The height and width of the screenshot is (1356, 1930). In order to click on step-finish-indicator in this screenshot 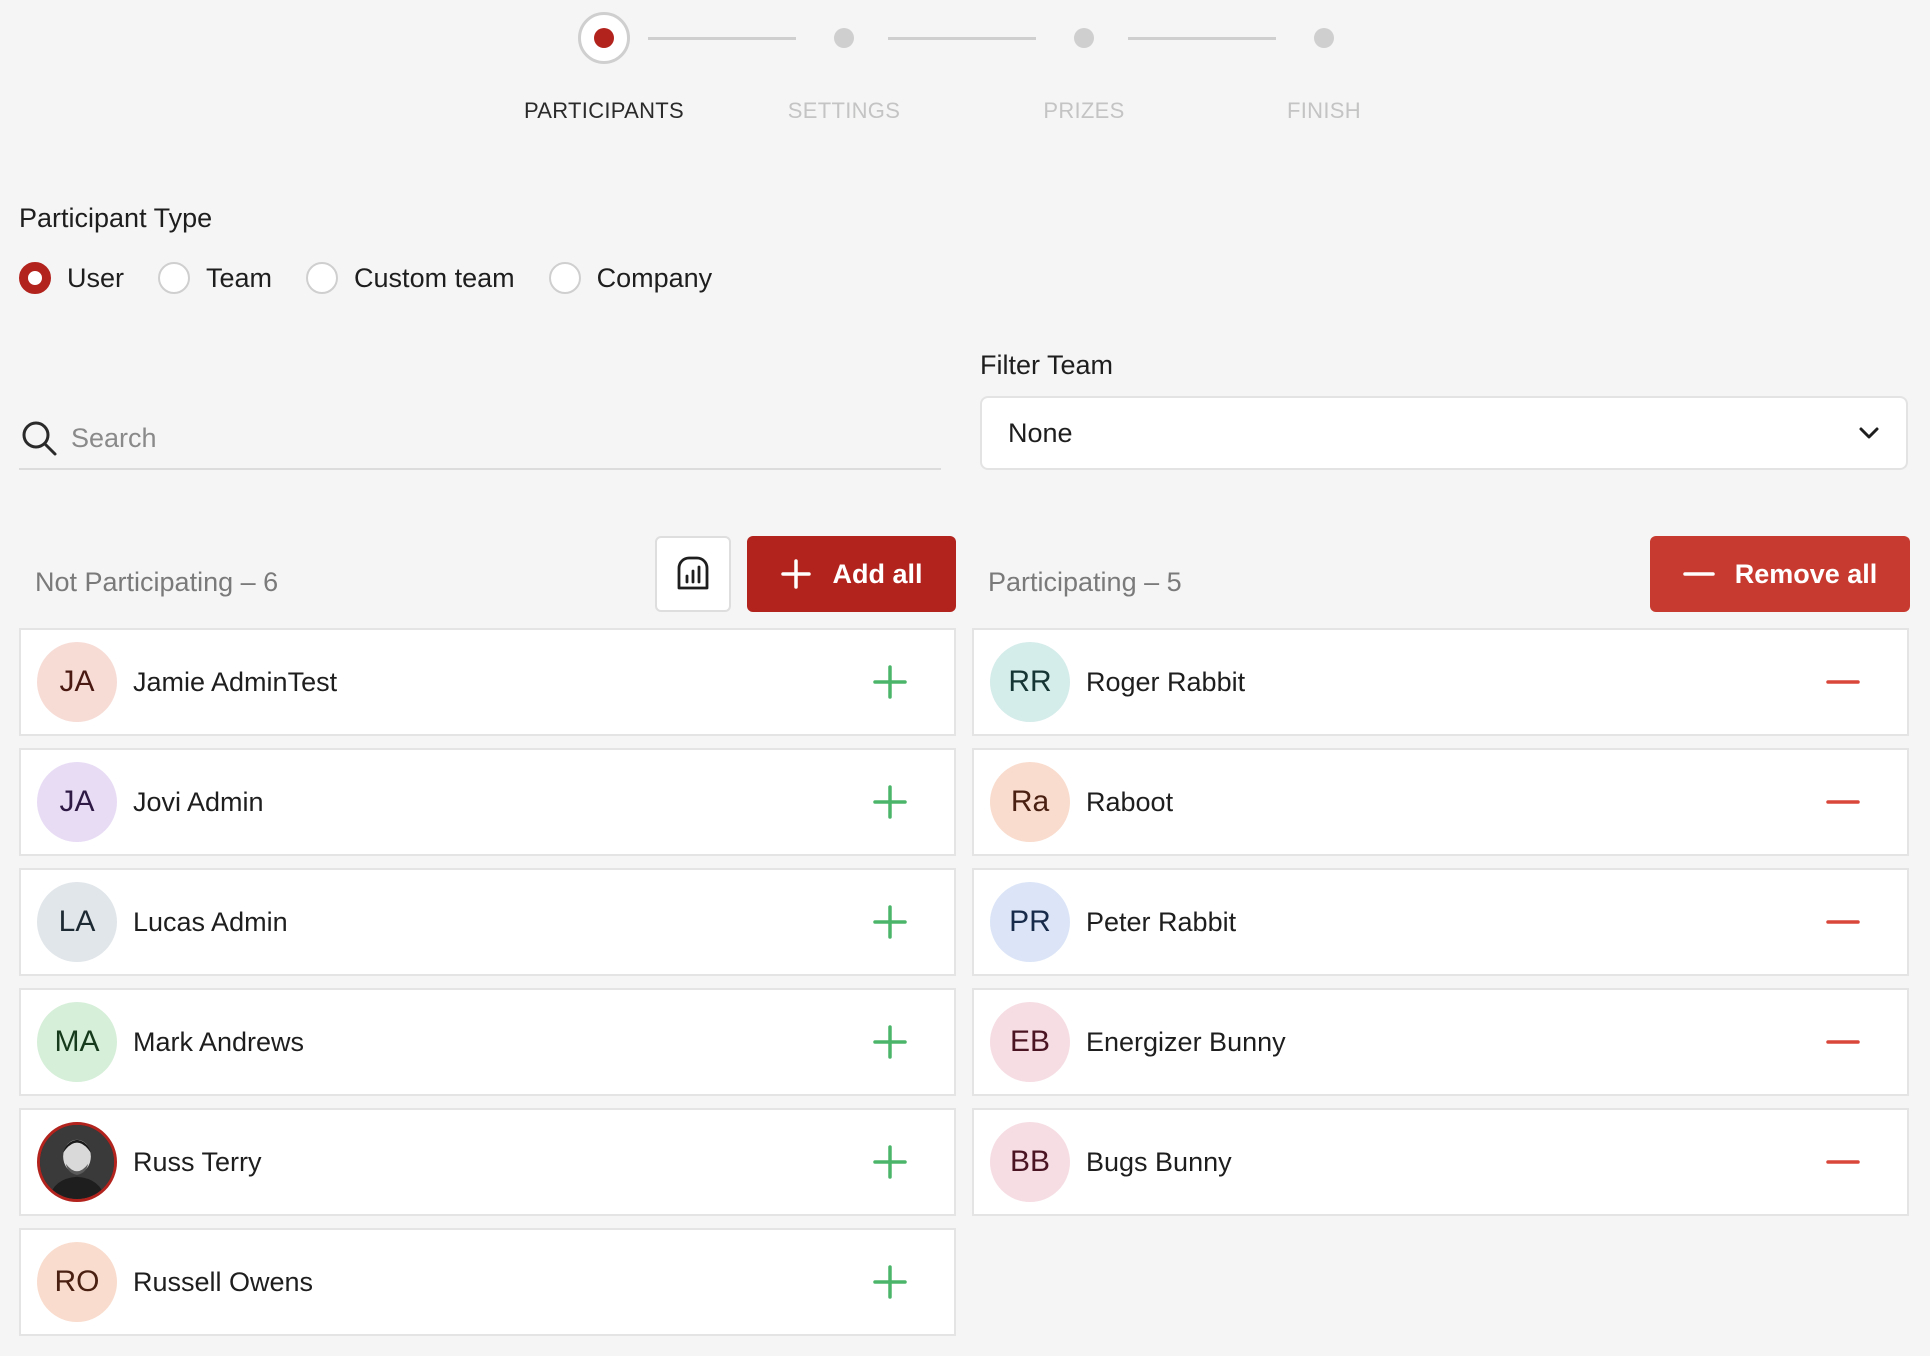, I will do `click(1324, 38)`.